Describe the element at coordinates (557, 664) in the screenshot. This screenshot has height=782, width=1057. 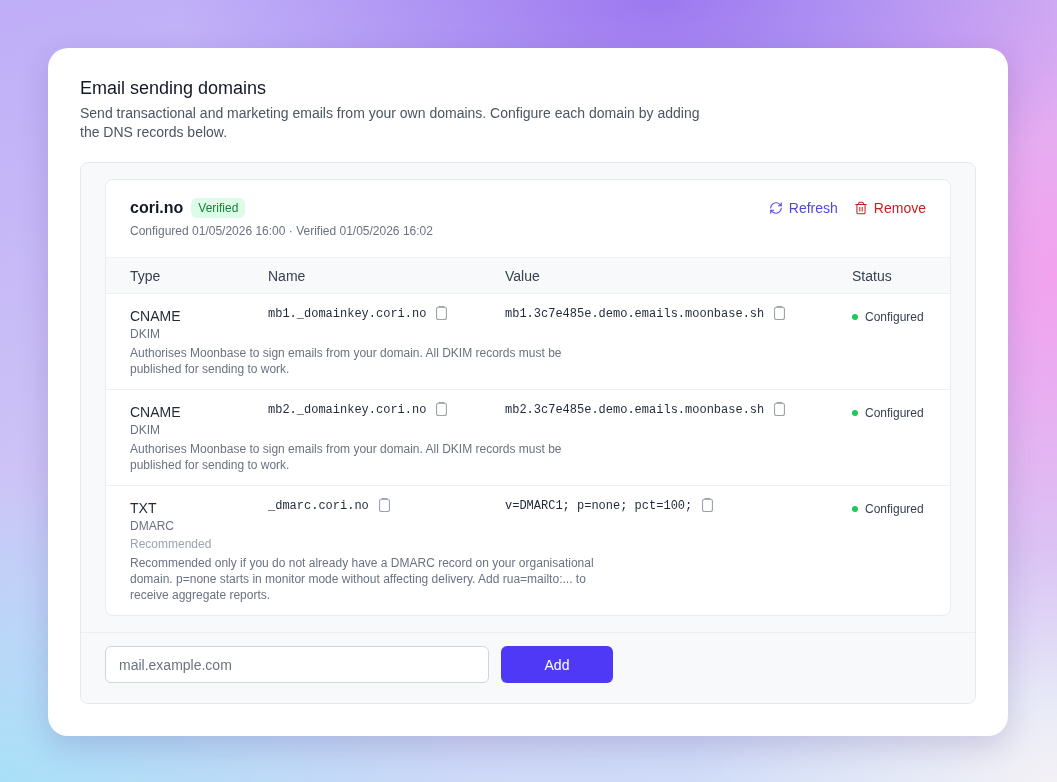
I see `add-button: Add` at that location.